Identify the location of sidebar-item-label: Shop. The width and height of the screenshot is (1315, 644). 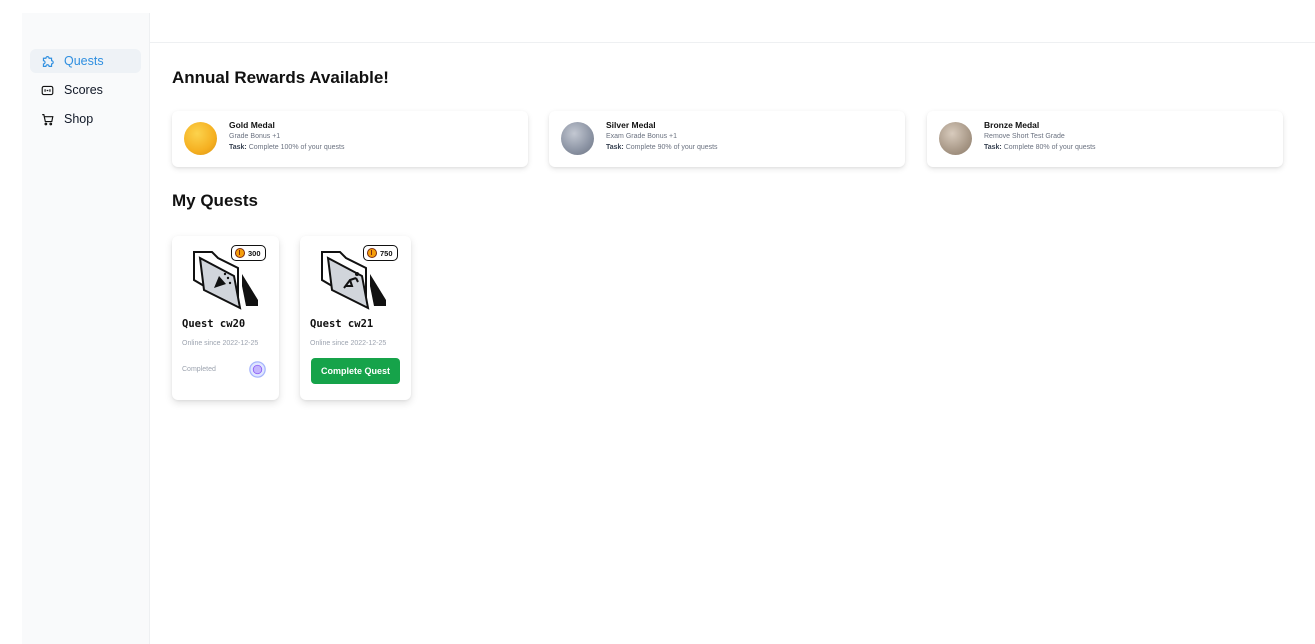
(79, 119).